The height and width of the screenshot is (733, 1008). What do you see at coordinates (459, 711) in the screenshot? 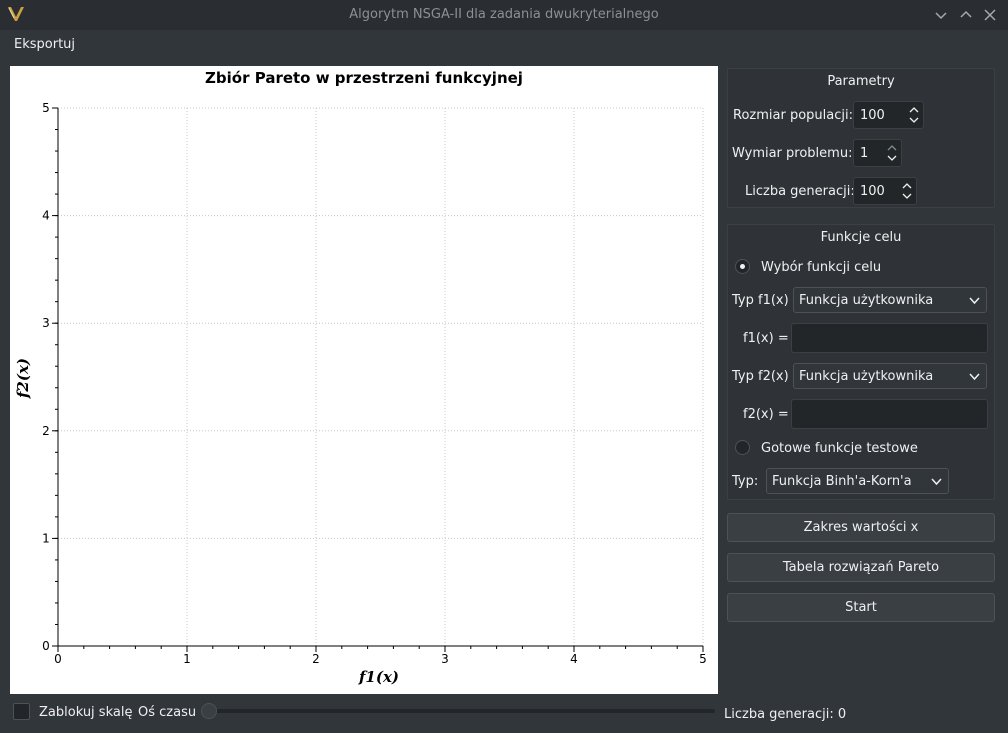
I see `time-slider` at bounding box center [459, 711].